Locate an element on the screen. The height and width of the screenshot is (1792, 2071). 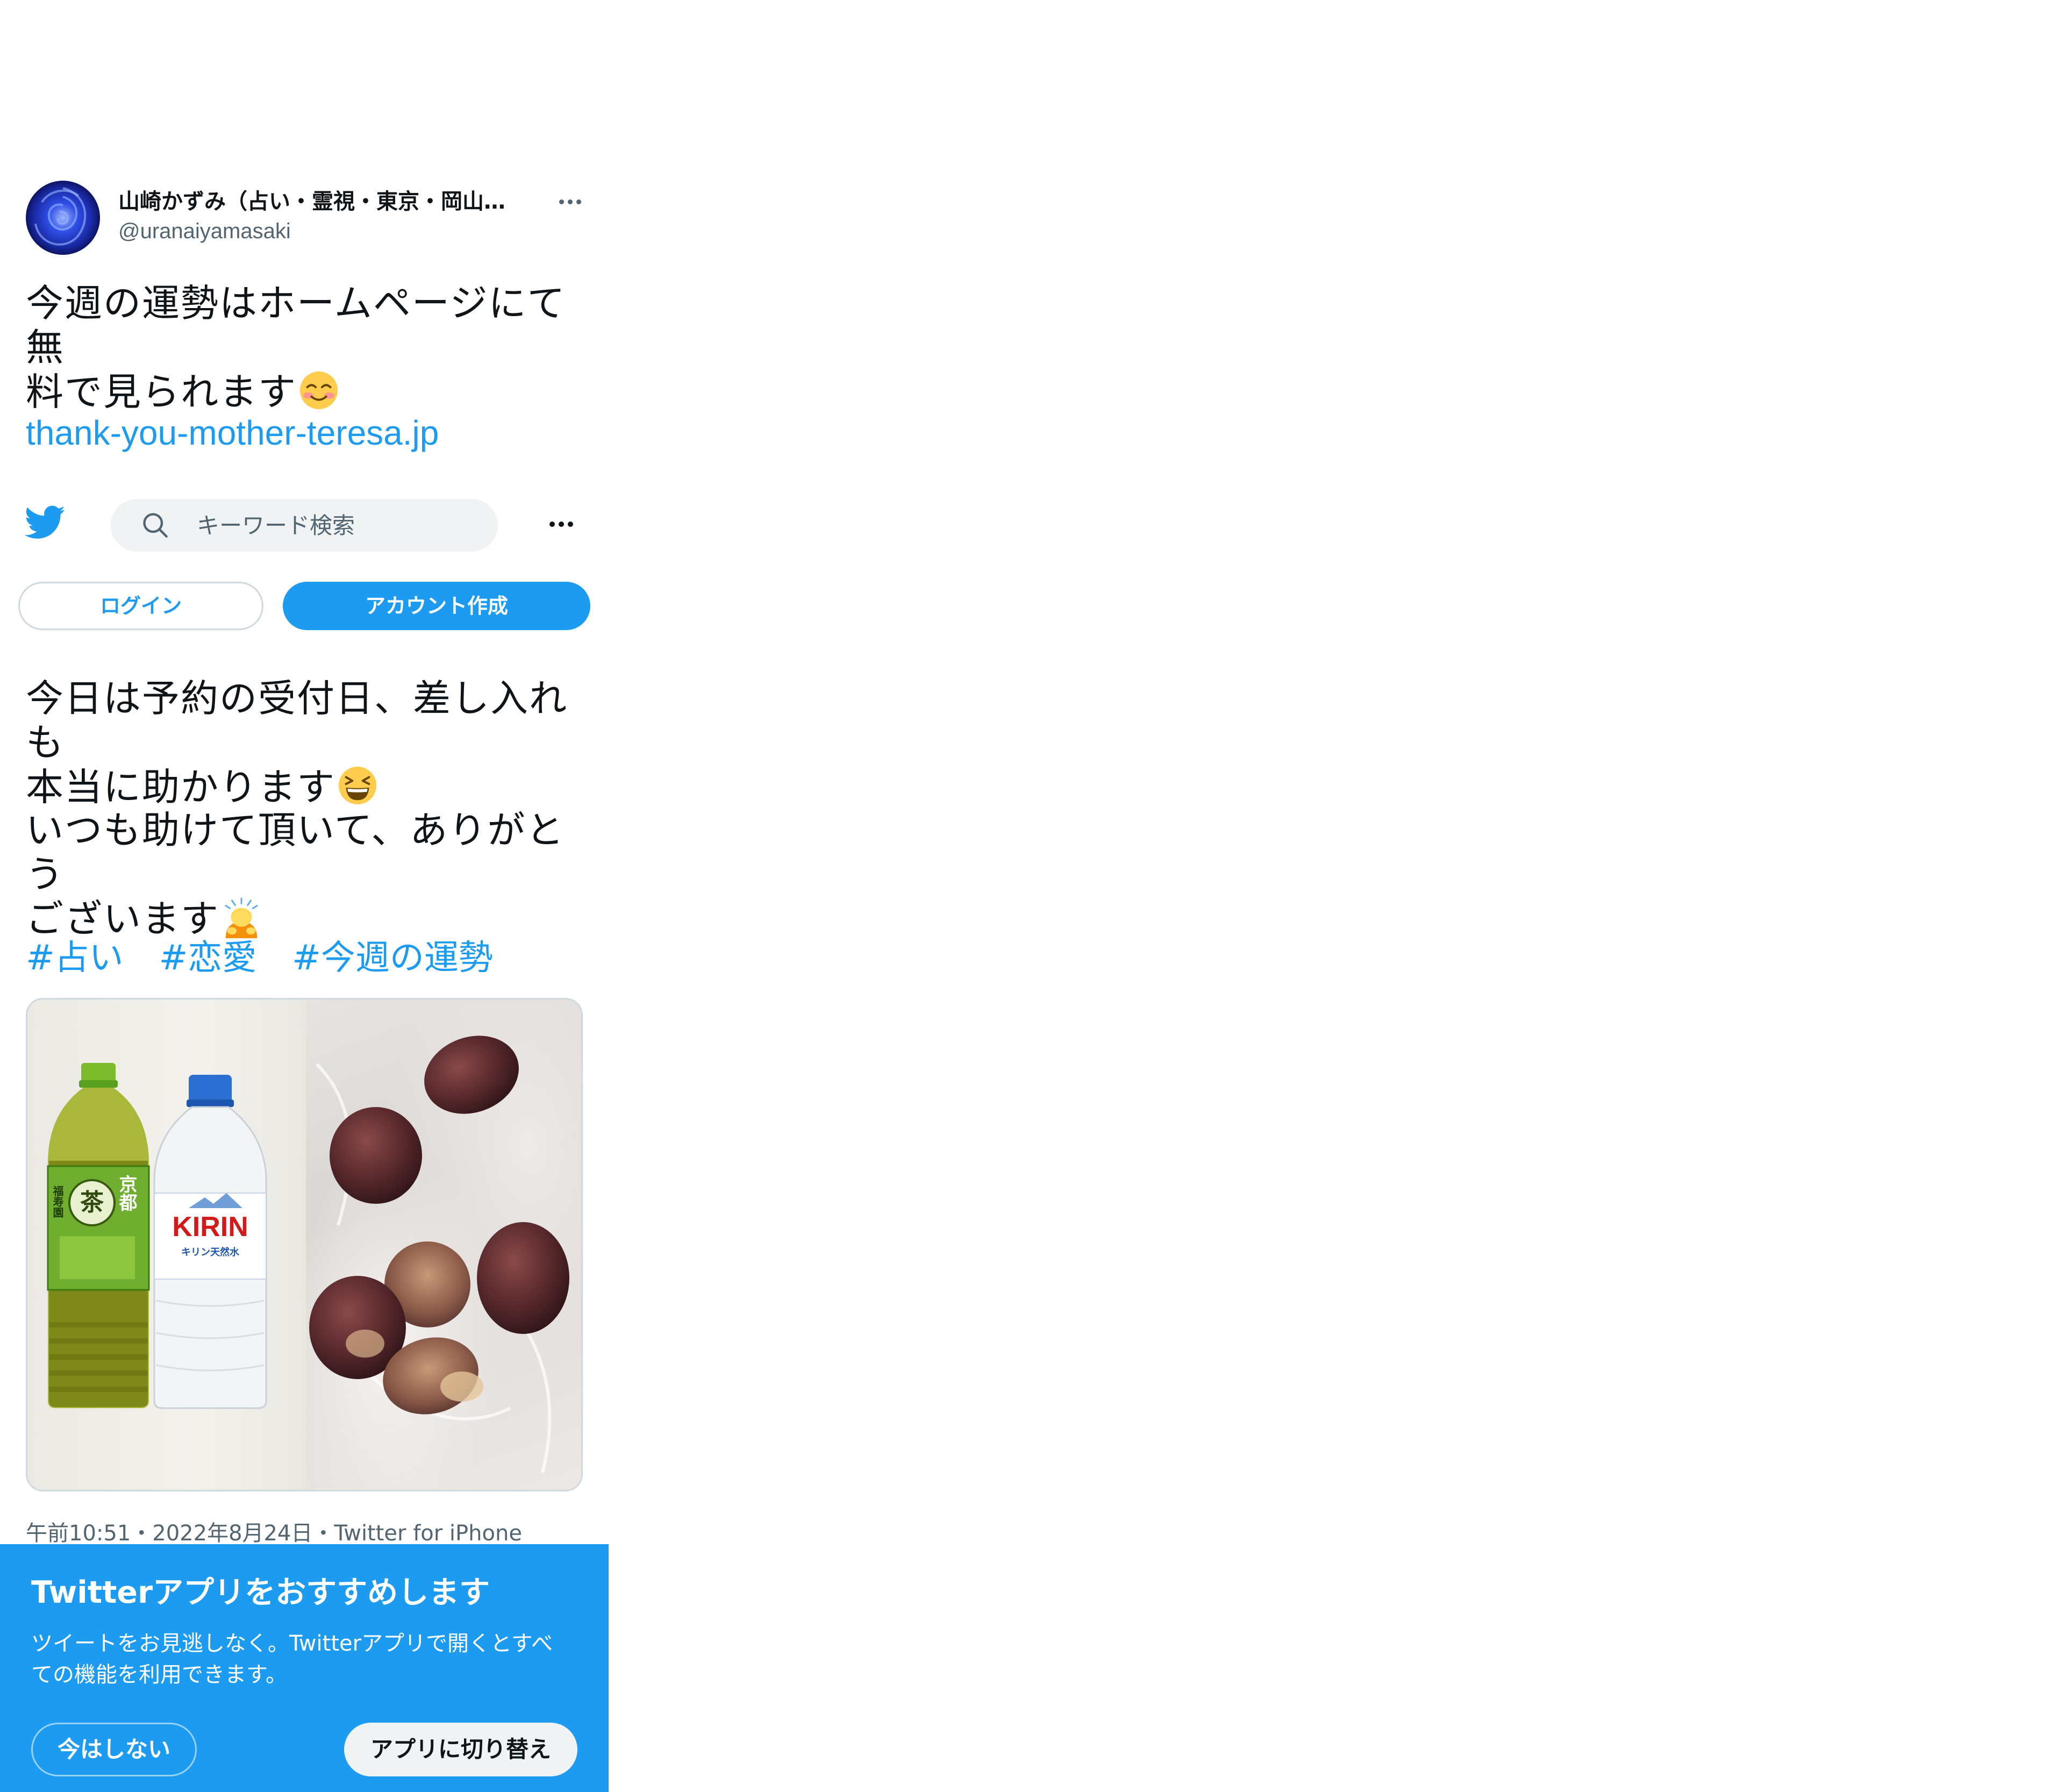
figs-on-plastic-bag-photo is located at coordinates (443, 1245).